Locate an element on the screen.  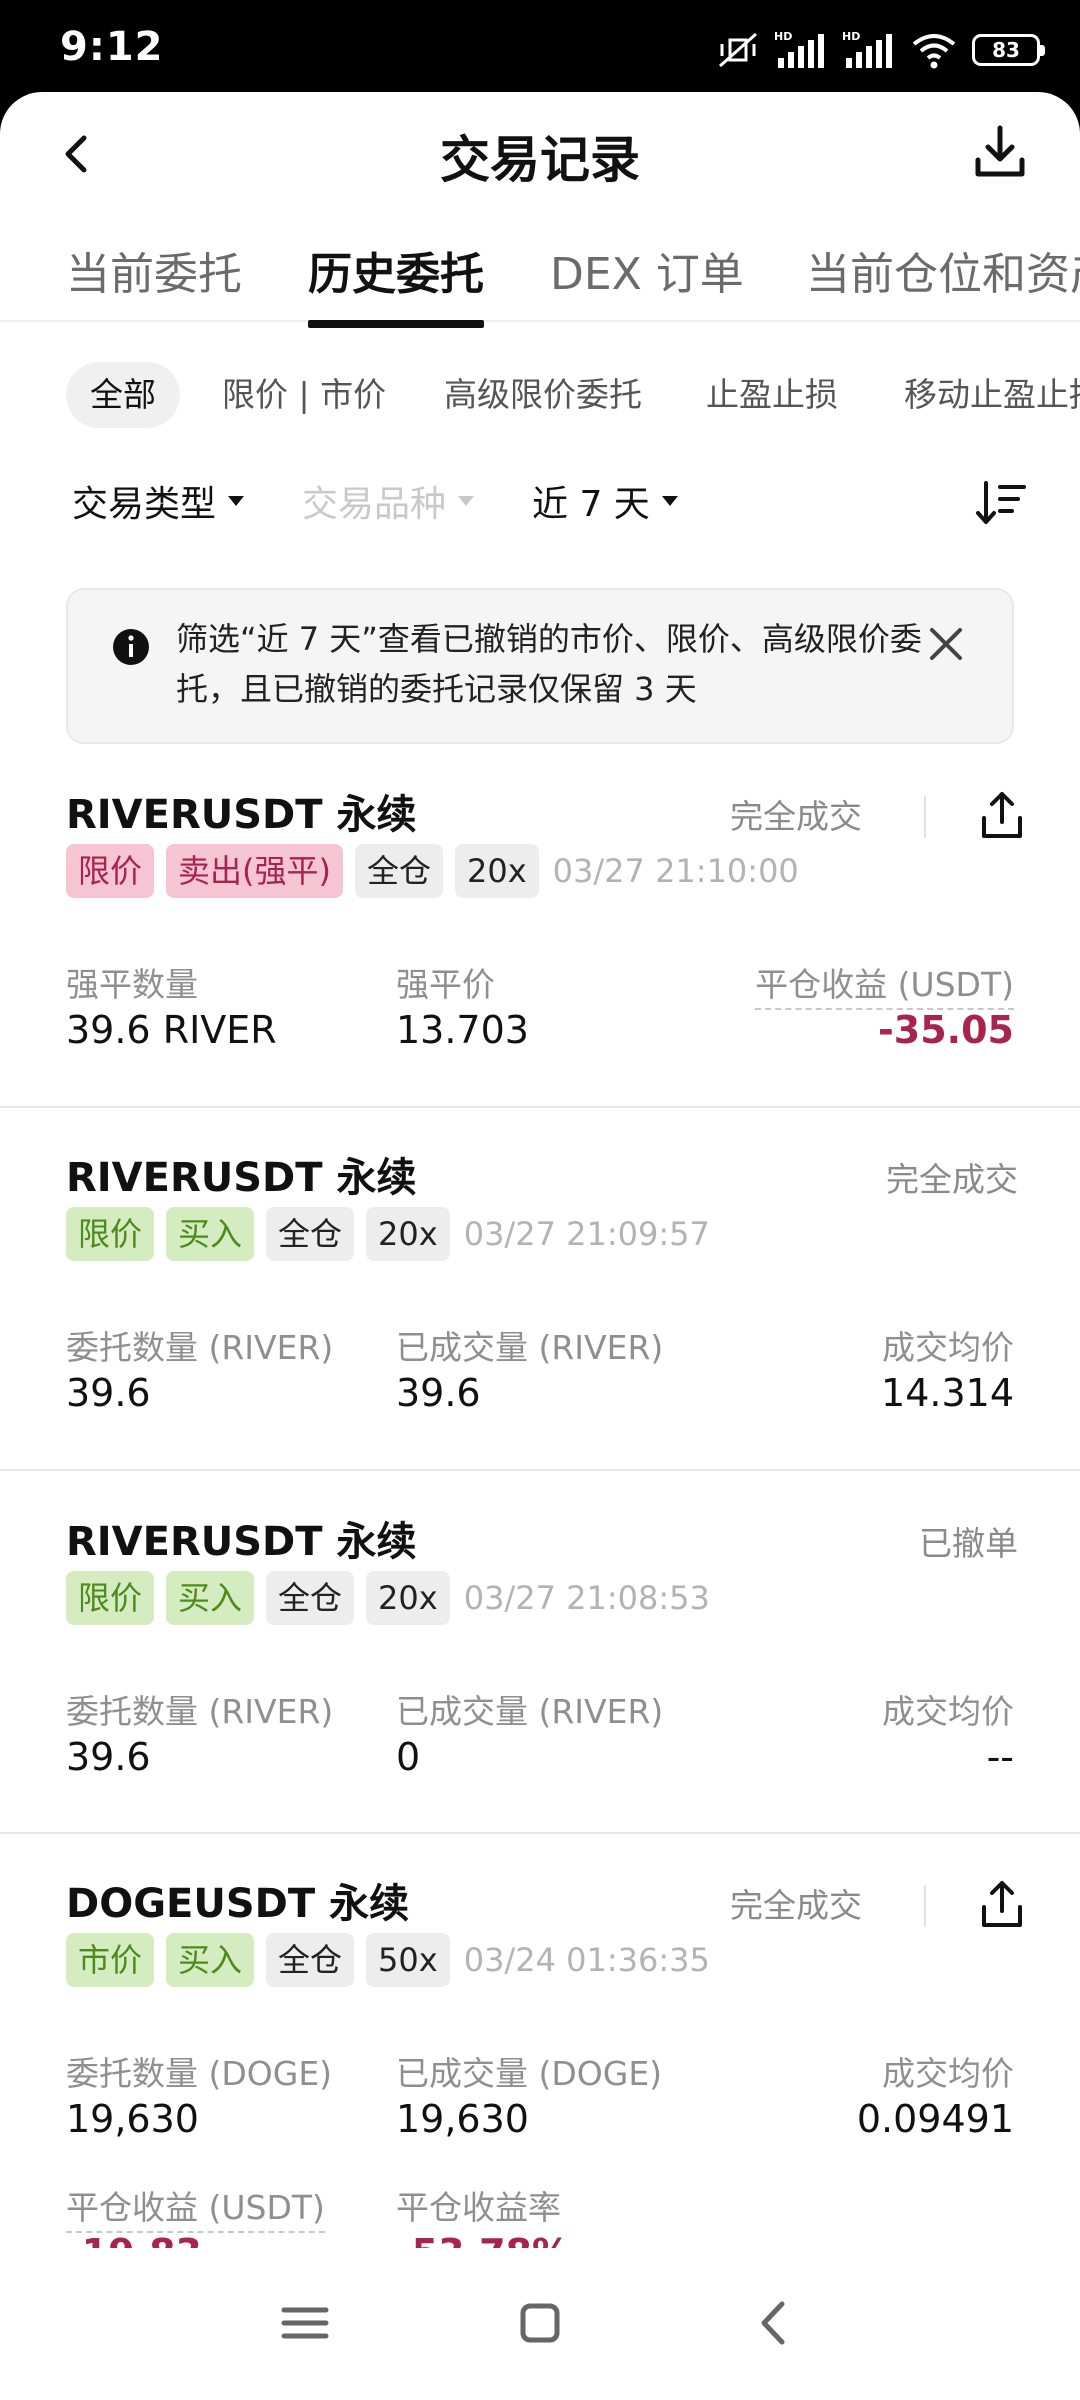
chip-all: 全部 is located at coordinates (123, 395).